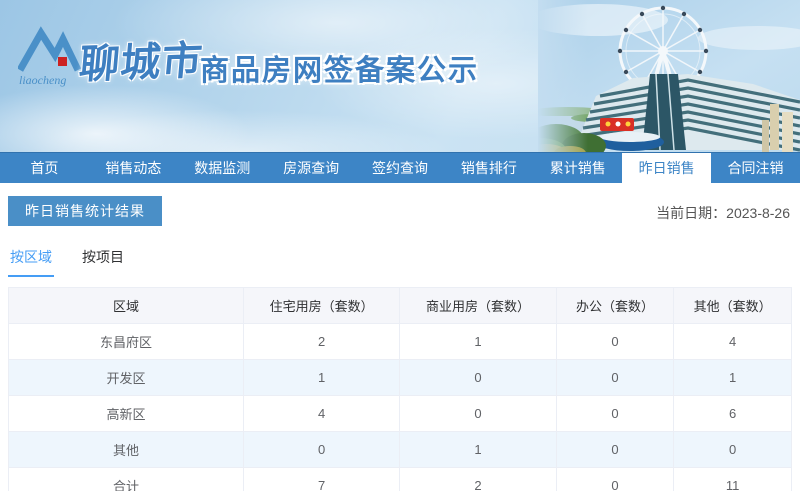 This screenshot has height=491, width=800. What do you see at coordinates (732, 449) in the screenshot?
I see `cell-other: 0` at bounding box center [732, 449].